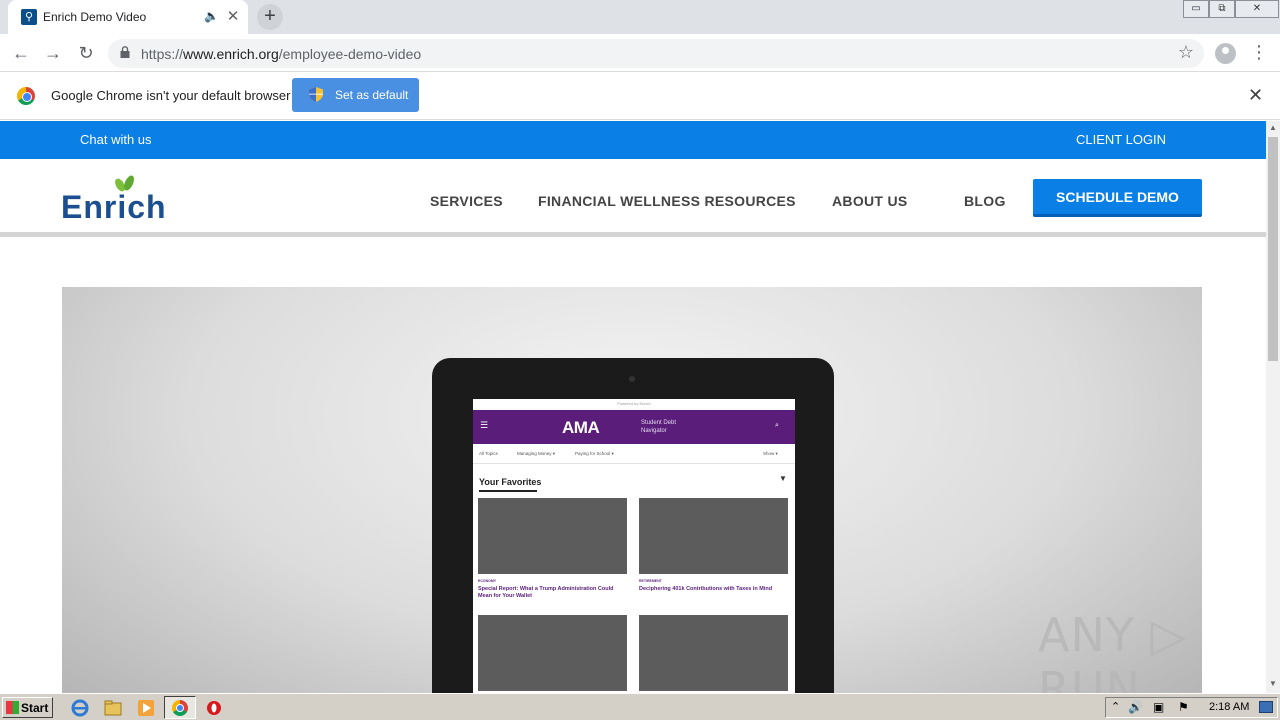 The height and width of the screenshot is (720, 1280). What do you see at coordinates (667, 201) in the screenshot?
I see `nav-financial-wellness-resources: FINANCIAL WELLNESS RESOURCES` at bounding box center [667, 201].